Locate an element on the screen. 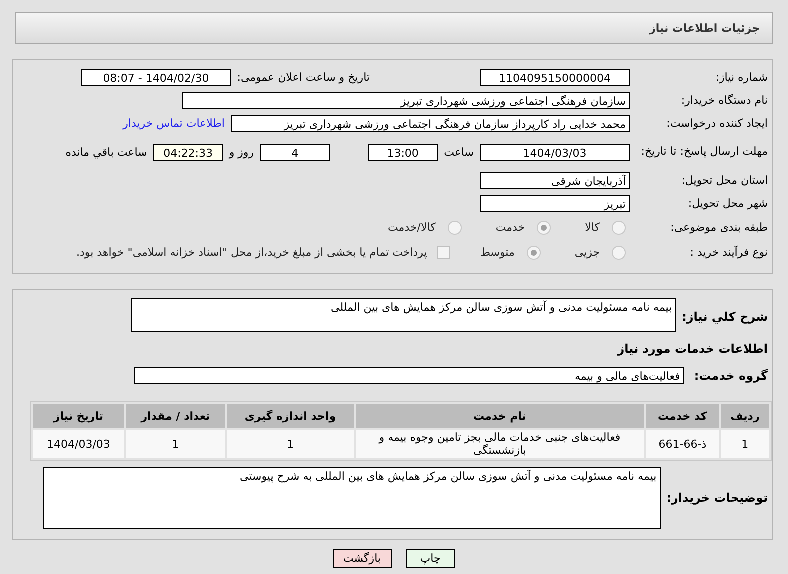 The width and height of the screenshot is (788, 574). input-field: آذربایجان شرقی is located at coordinates (555, 180).